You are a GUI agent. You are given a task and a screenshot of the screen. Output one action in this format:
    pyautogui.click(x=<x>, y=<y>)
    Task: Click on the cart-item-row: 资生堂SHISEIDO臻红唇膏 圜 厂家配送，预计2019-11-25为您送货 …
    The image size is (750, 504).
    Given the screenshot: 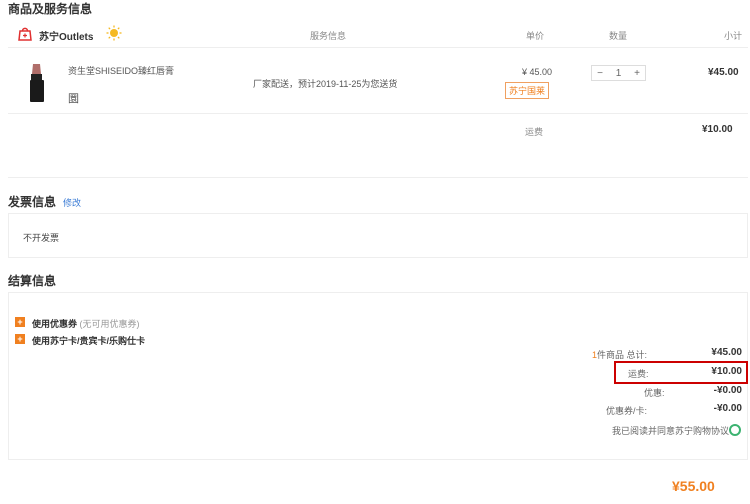 What is the action you would take?
    pyautogui.click(x=378, y=81)
    